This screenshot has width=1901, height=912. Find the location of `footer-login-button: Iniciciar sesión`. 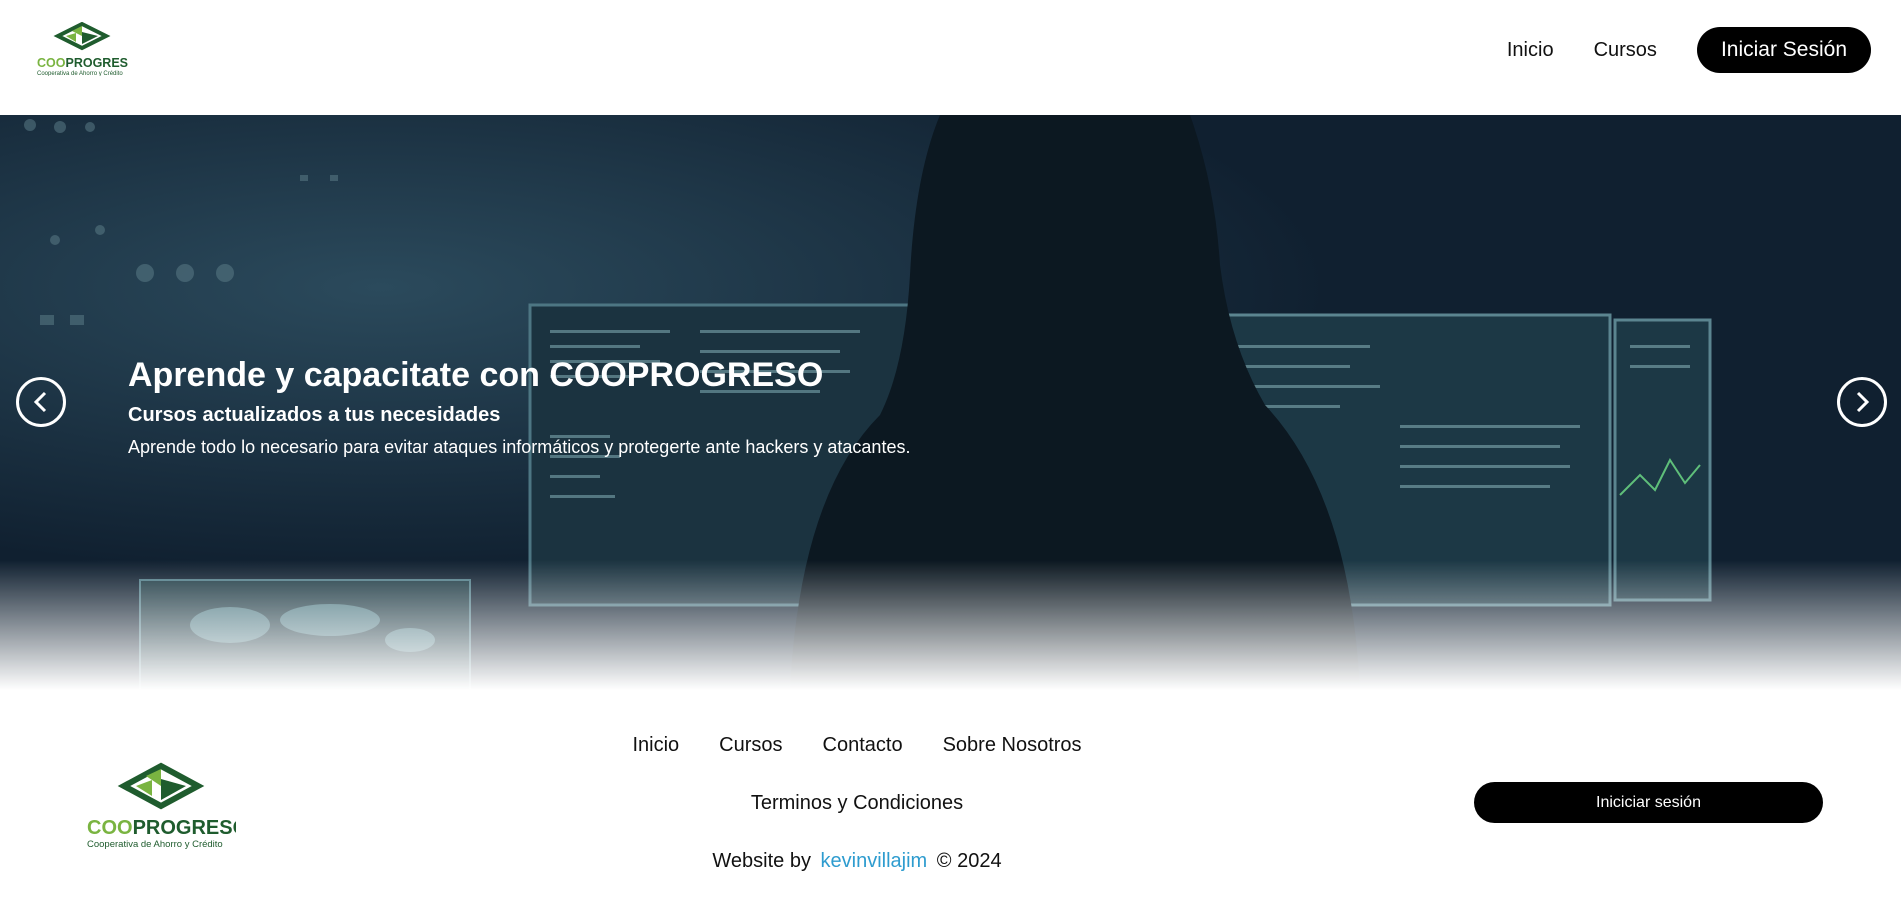

footer-login-button: Iniciciar sesión is located at coordinates (1648, 802).